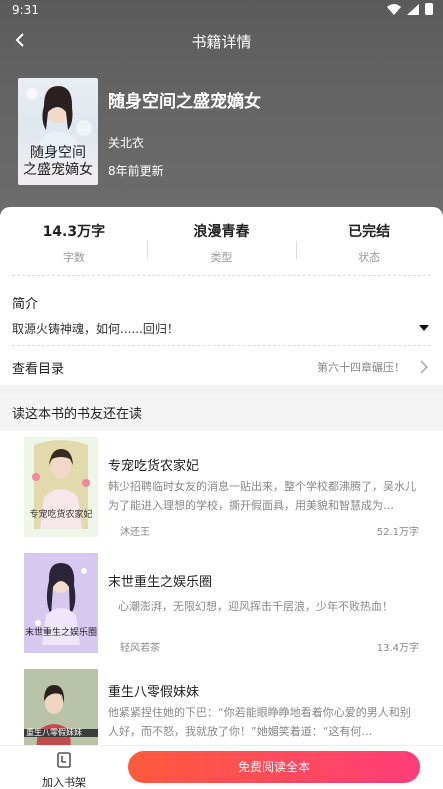 The width and height of the screenshot is (443, 789). I want to click on item-title: 重生八零假妹妹, so click(154, 692).